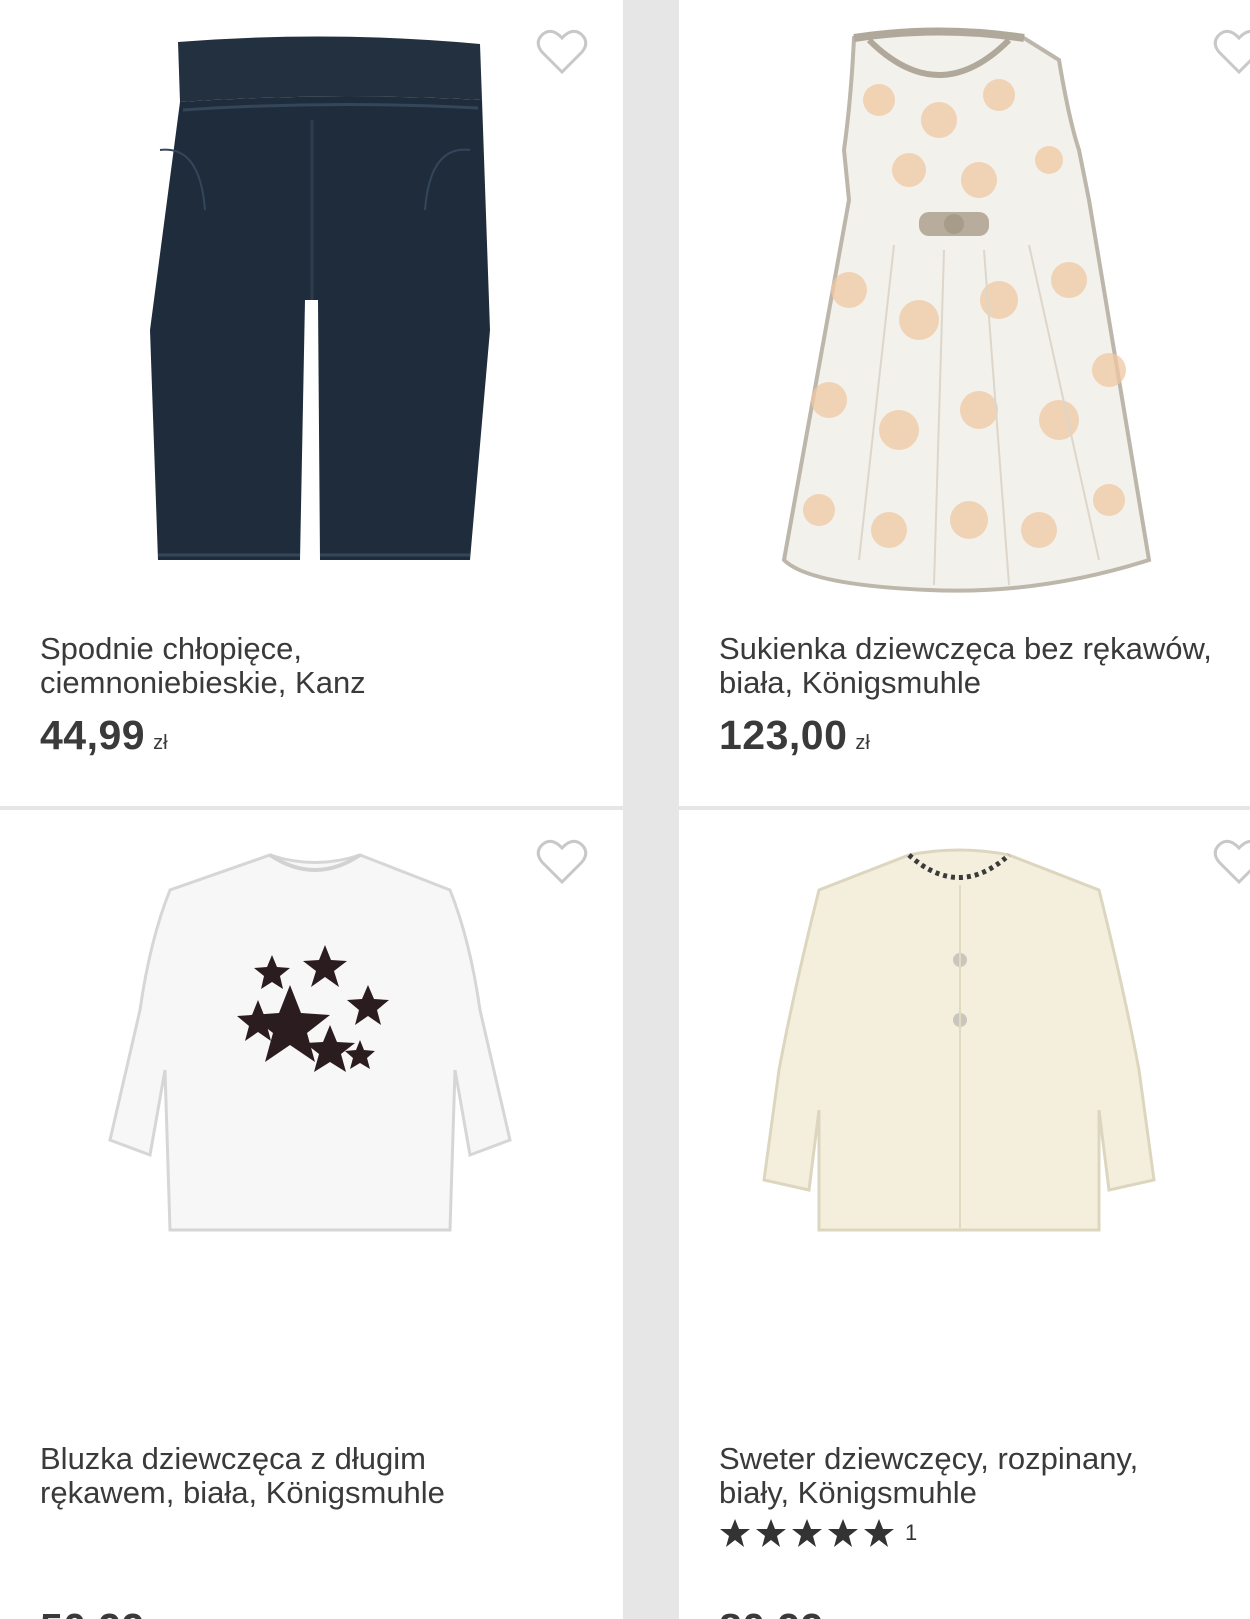  I want to click on product-price: 80,99zł, so click(783, 1612).